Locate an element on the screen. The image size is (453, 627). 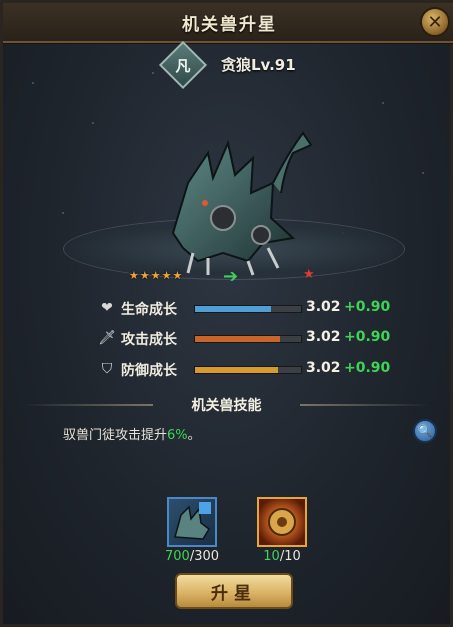
skill-description: 驭兽门徒攻击提升6%。 is located at coordinates (132, 433).